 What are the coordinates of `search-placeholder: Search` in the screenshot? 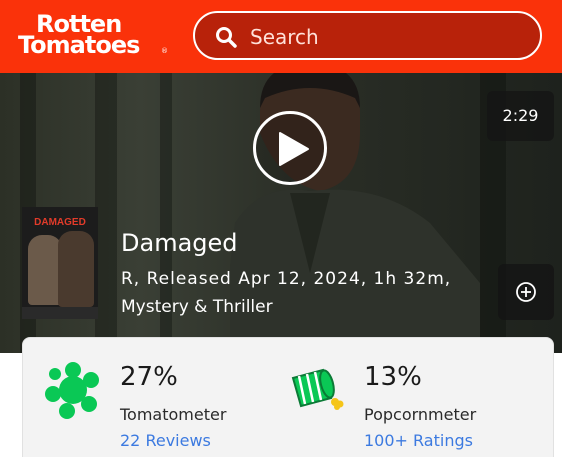 It's located at (284, 37).